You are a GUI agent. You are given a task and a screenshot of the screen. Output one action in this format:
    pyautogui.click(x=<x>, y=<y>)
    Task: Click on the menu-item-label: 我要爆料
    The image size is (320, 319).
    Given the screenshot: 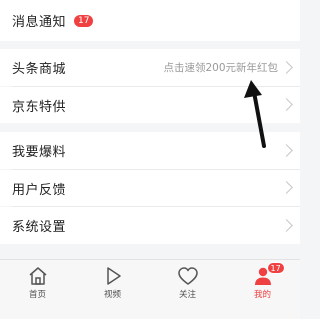 What is the action you would take?
    pyautogui.click(x=39, y=152)
    